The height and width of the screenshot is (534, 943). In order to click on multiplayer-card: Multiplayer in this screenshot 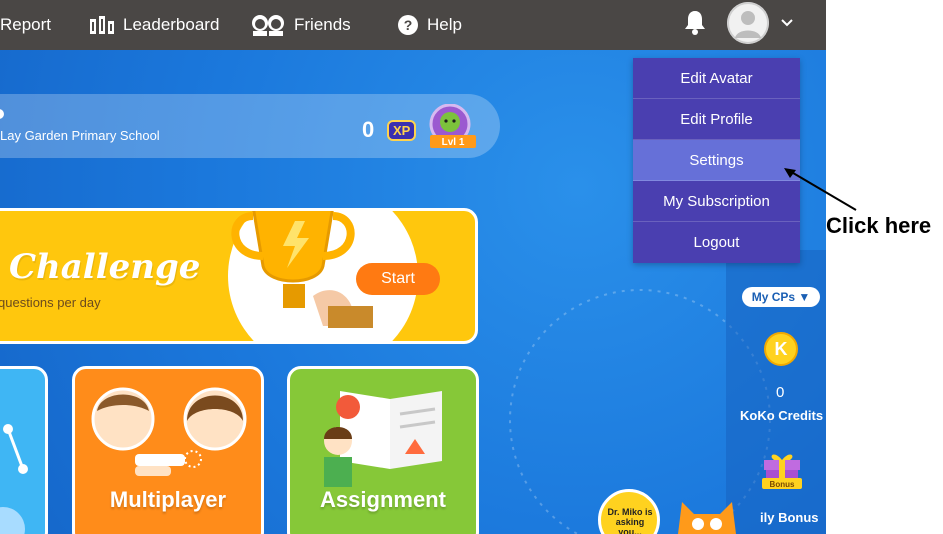, I will do `click(168, 450)`.